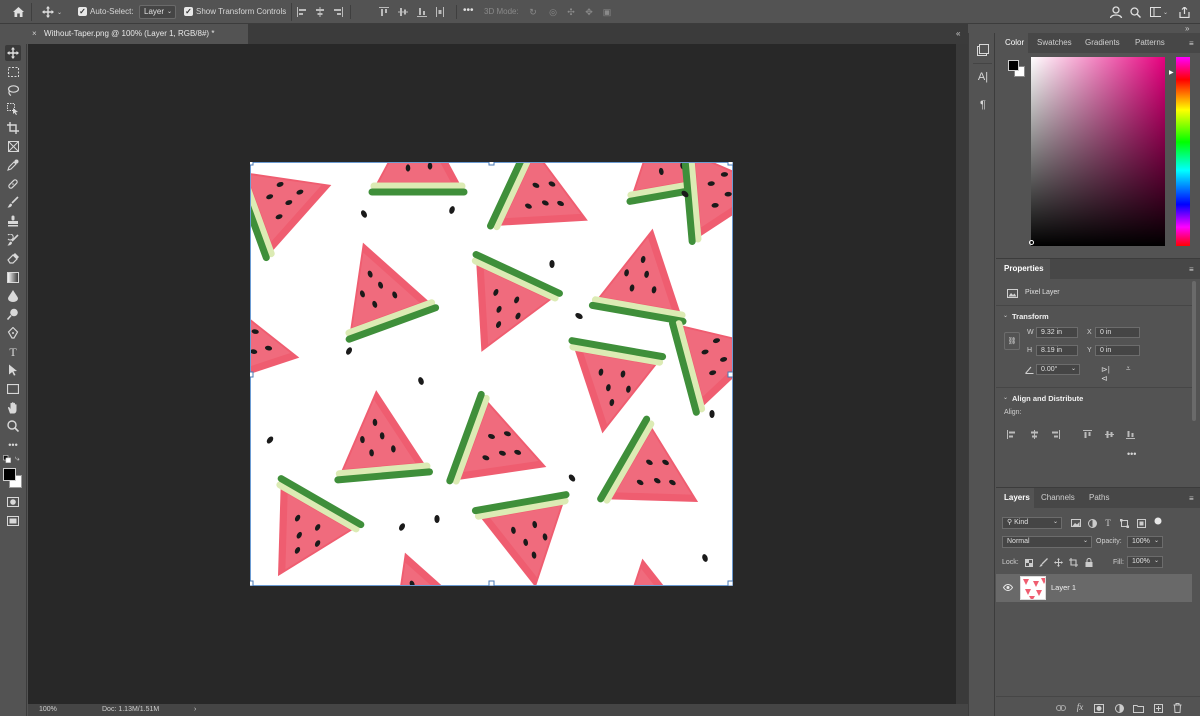 This screenshot has height=716, width=1200. I want to click on opacity-field: 100% ⌄, so click(1145, 542).